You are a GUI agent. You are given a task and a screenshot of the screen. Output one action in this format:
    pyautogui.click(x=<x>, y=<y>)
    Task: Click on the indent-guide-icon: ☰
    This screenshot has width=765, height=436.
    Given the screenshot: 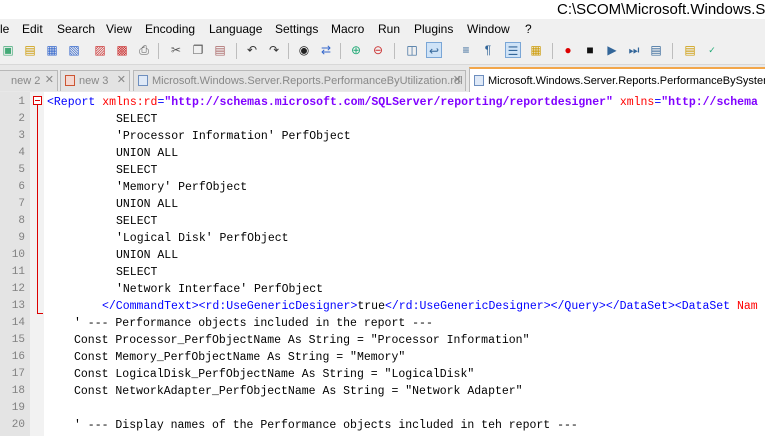 What is the action you would take?
    pyautogui.click(x=513, y=50)
    